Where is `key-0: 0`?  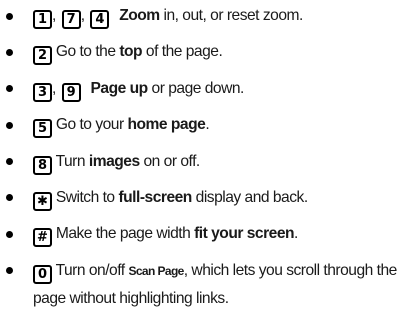 key-0: 0 is located at coordinates (42, 274).